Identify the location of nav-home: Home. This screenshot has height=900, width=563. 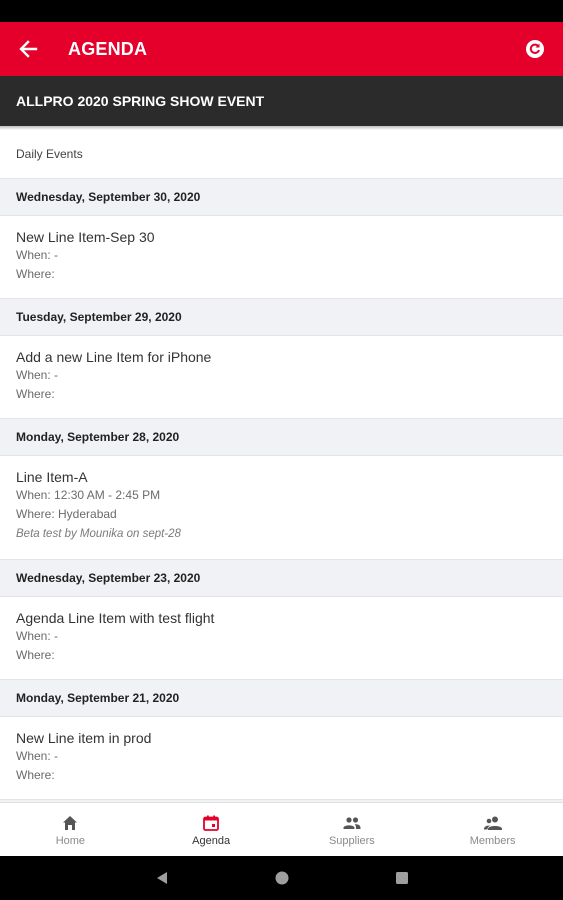
(70, 829).